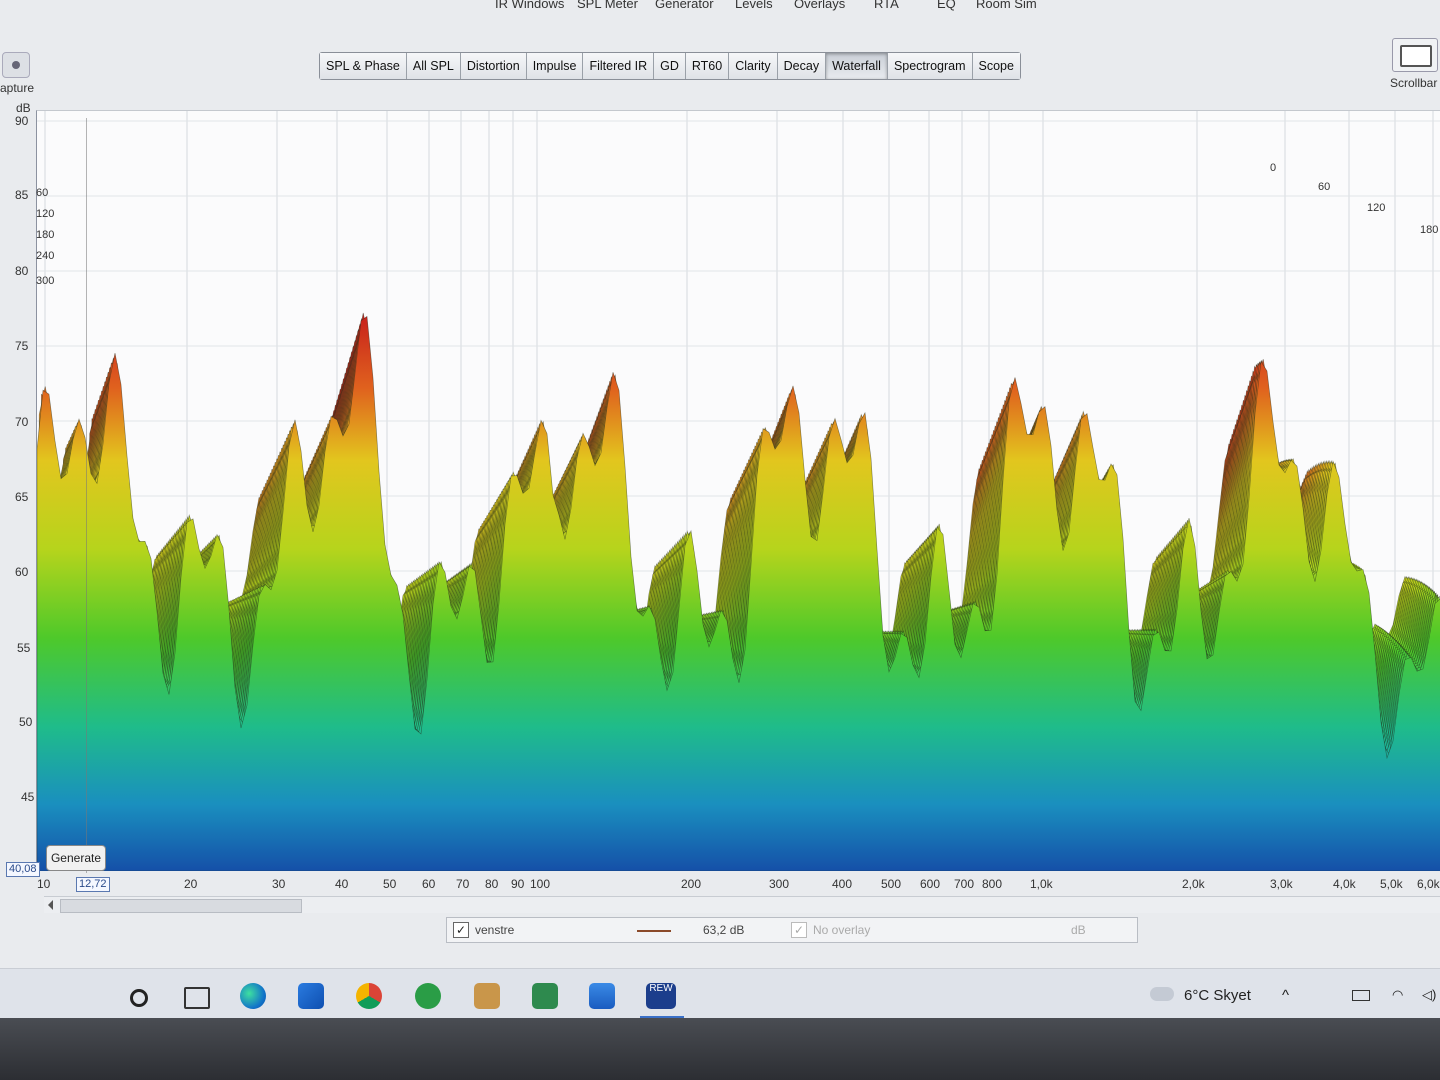 The height and width of the screenshot is (1080, 1440). What do you see at coordinates (461, 930) in the screenshot?
I see `measurement-checkbox: ✓` at bounding box center [461, 930].